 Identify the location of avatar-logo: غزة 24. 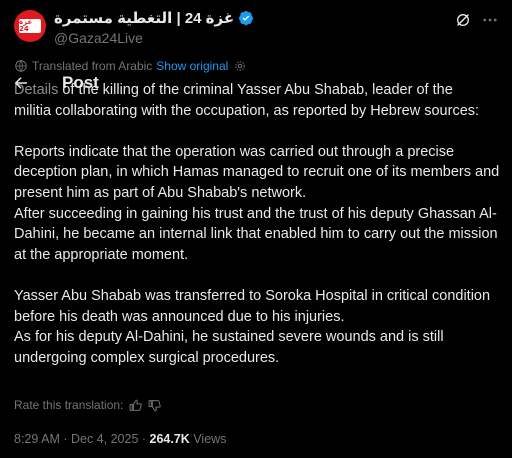
(30, 26).